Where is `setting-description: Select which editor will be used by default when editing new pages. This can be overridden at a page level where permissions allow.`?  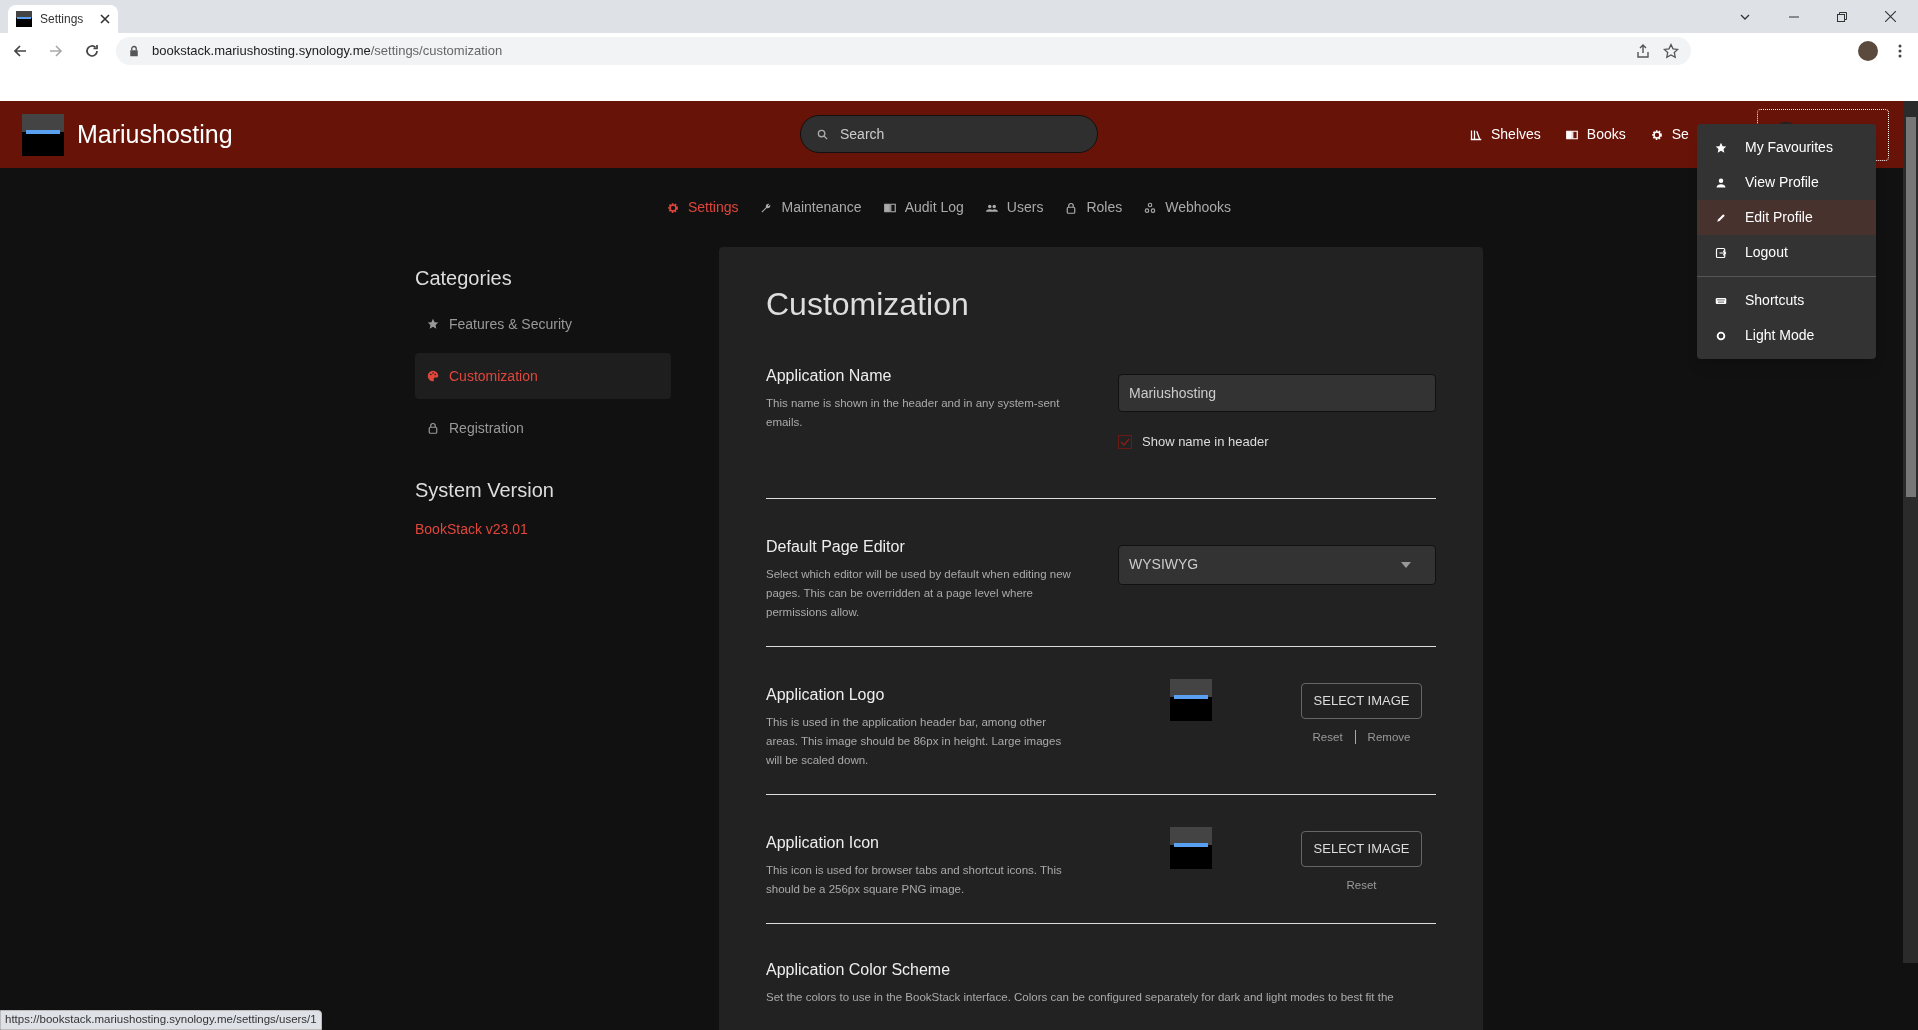
setting-description: Select which editor will be used by default when editing new pages. This can be overridden at a page level where permissions allow. is located at coordinates (918, 593).